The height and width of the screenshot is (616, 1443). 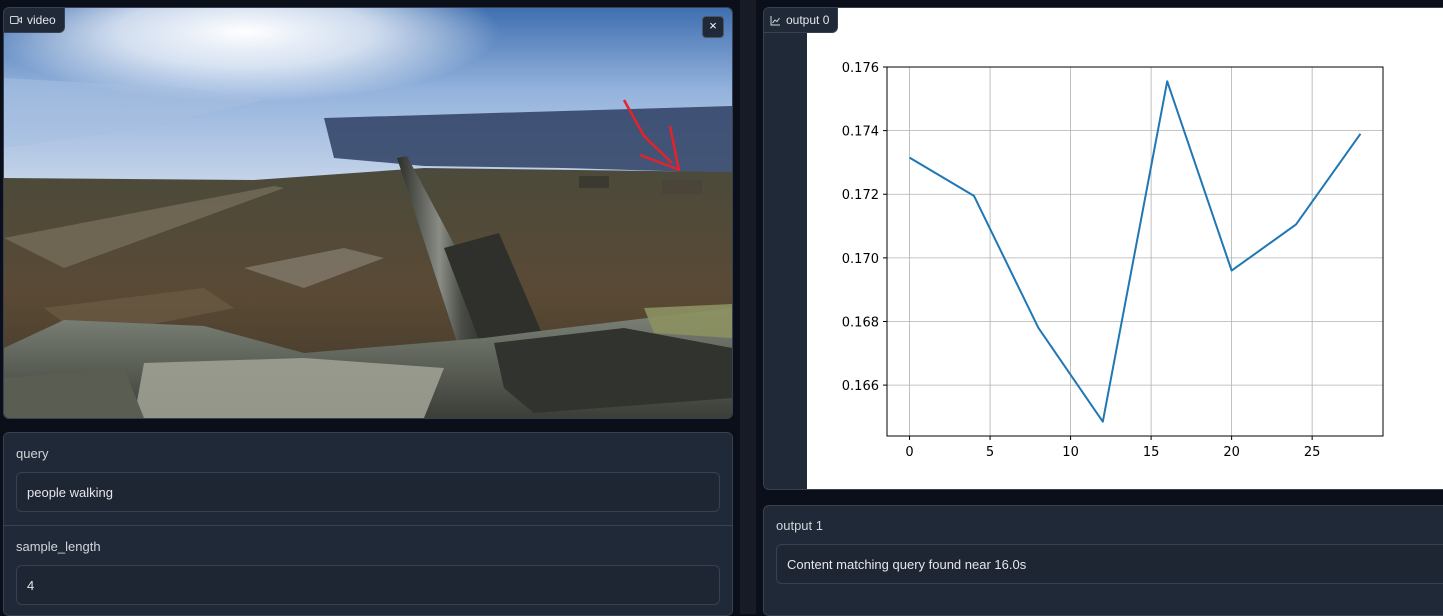 What do you see at coordinates (368, 492) in the screenshot?
I see `query-input` at bounding box center [368, 492].